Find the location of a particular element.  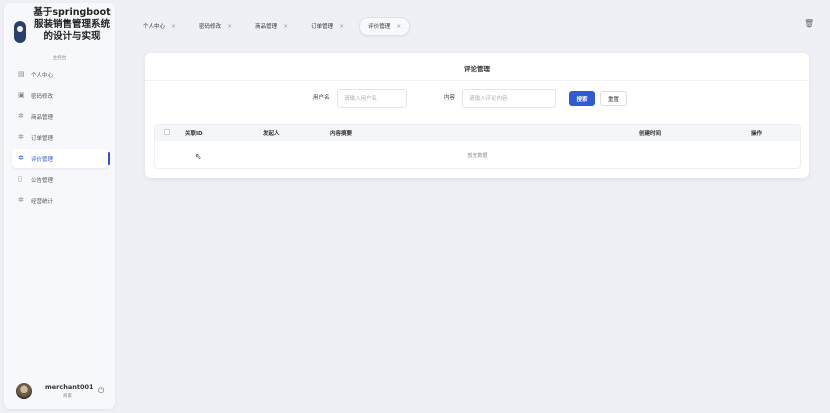

lock-icon: ▣ is located at coordinates (21, 95).